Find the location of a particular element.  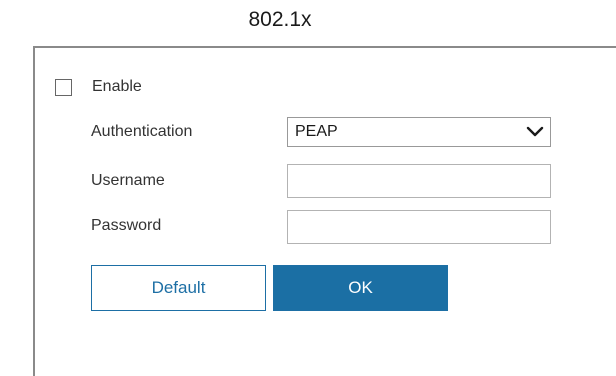

ok-button: OK is located at coordinates (360, 288).